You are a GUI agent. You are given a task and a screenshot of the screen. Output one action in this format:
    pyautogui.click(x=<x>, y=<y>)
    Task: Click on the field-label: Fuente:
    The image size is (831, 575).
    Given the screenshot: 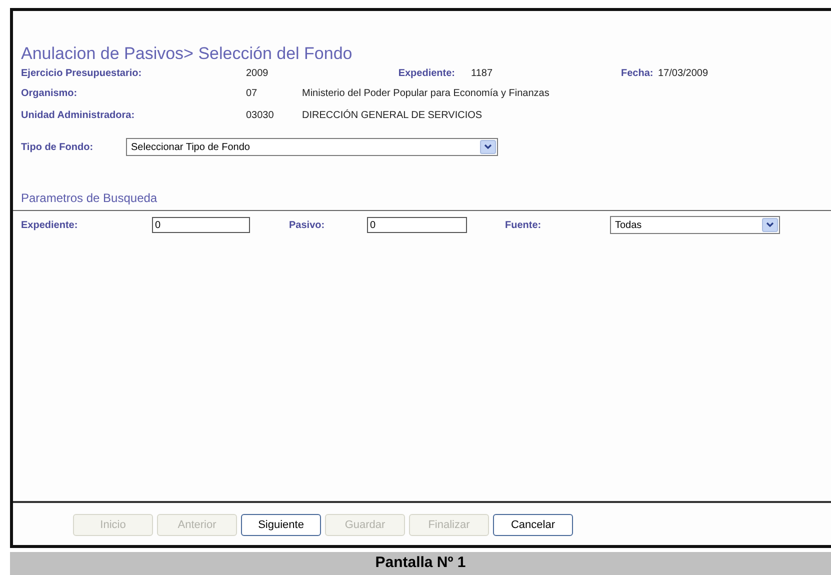 What is the action you would take?
    pyautogui.click(x=523, y=225)
    